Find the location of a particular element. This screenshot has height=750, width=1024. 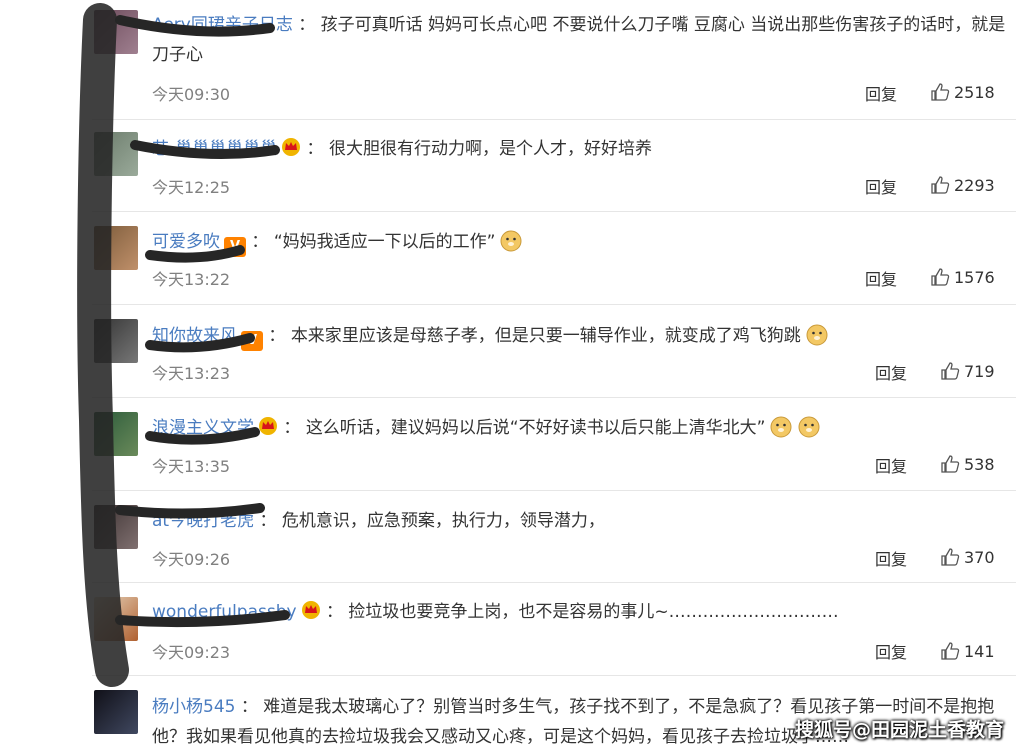

comment-body: 知你故来风 V ： 本来家里应该是母慈子孝，但是只要一辅导作业，就变成了鸡飞狗跳 is located at coordinates (582, 336).